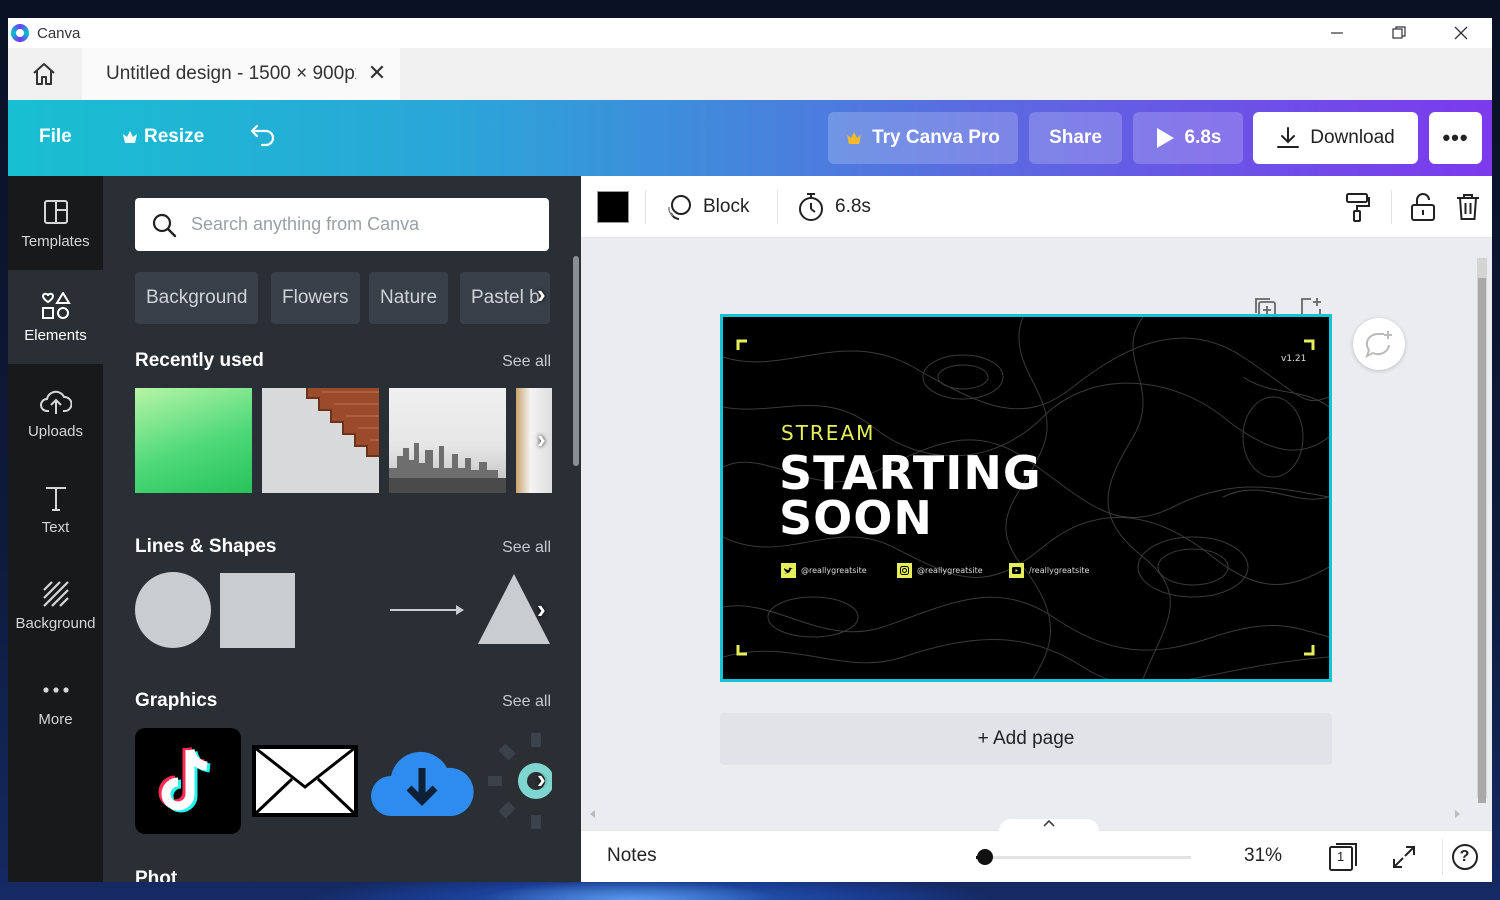  What do you see at coordinates (834, 207) in the screenshot?
I see `timing-button: 6.8s` at bounding box center [834, 207].